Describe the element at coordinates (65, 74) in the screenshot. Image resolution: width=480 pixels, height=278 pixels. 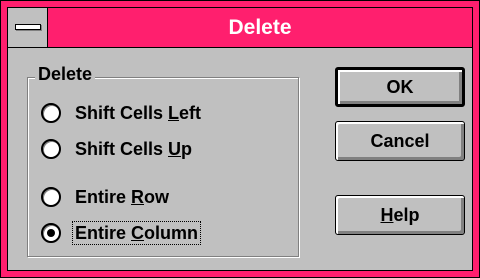
I see `group-label: Delete` at that location.